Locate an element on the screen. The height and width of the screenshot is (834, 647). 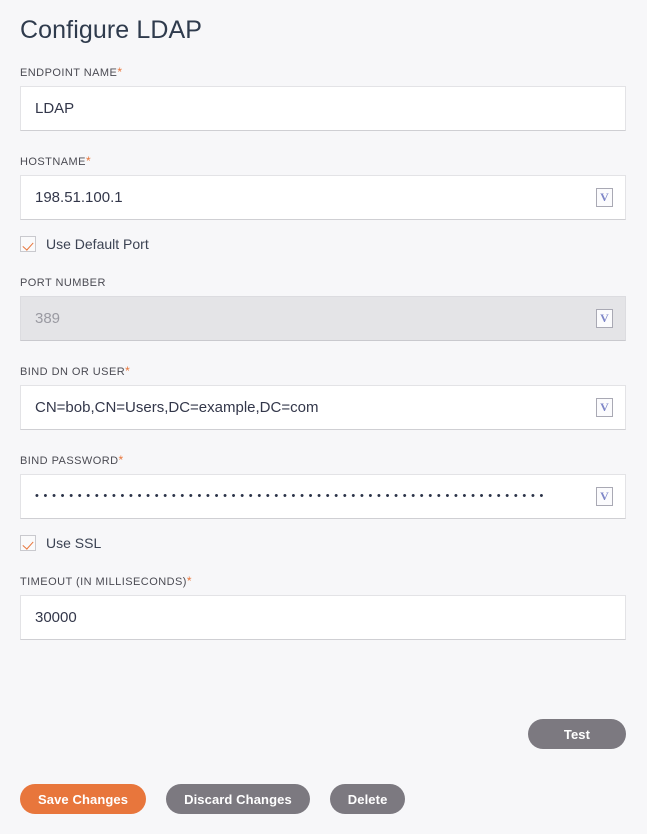
label-port-number: PORT NUMBER is located at coordinates (63, 283).